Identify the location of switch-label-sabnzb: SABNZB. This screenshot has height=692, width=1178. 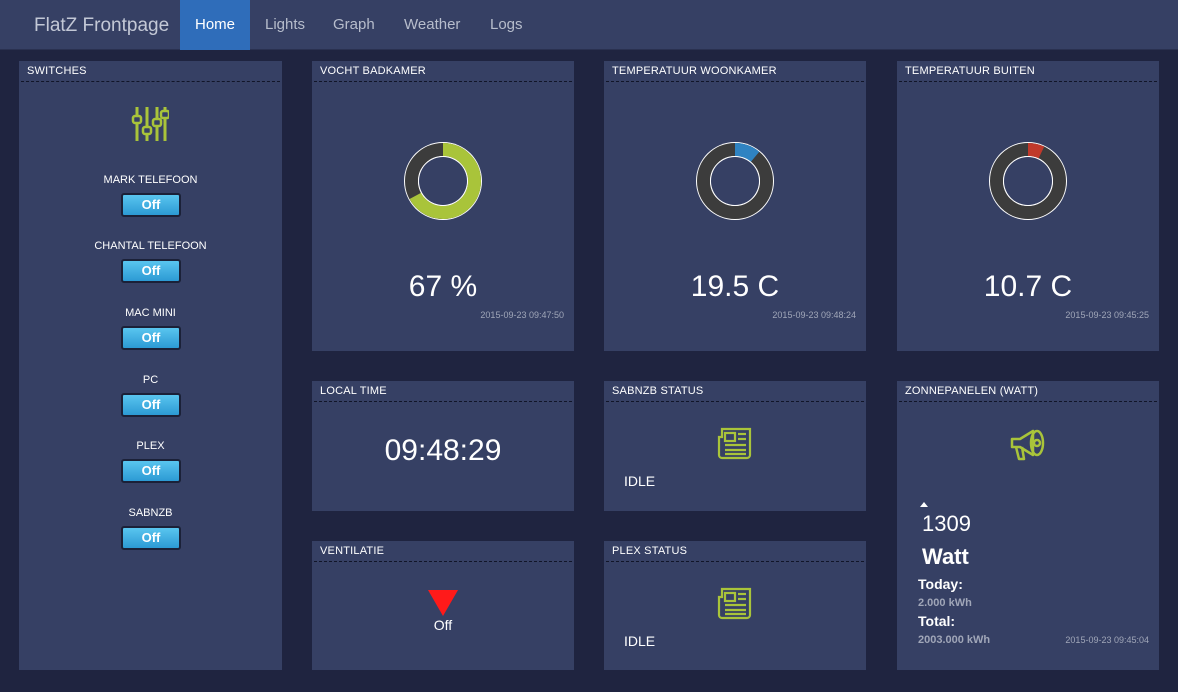
(150, 513).